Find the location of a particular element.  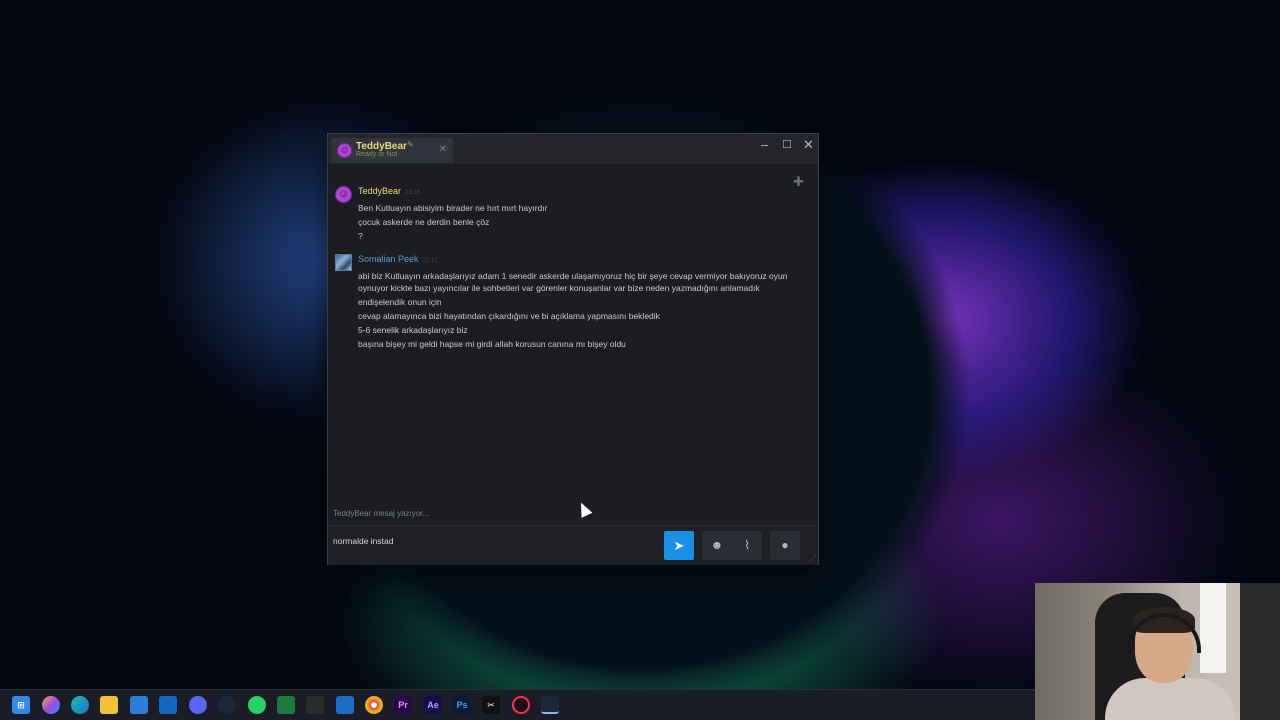

outlook-icon is located at coordinates (168, 705).